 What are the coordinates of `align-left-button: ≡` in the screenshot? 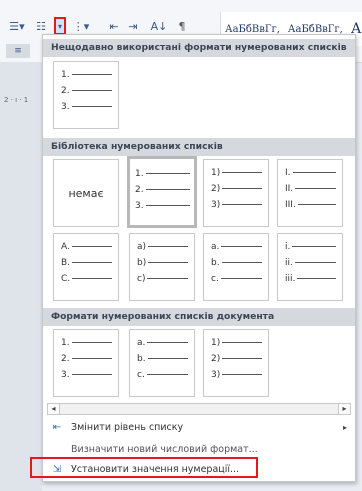 It's located at (18, 51).